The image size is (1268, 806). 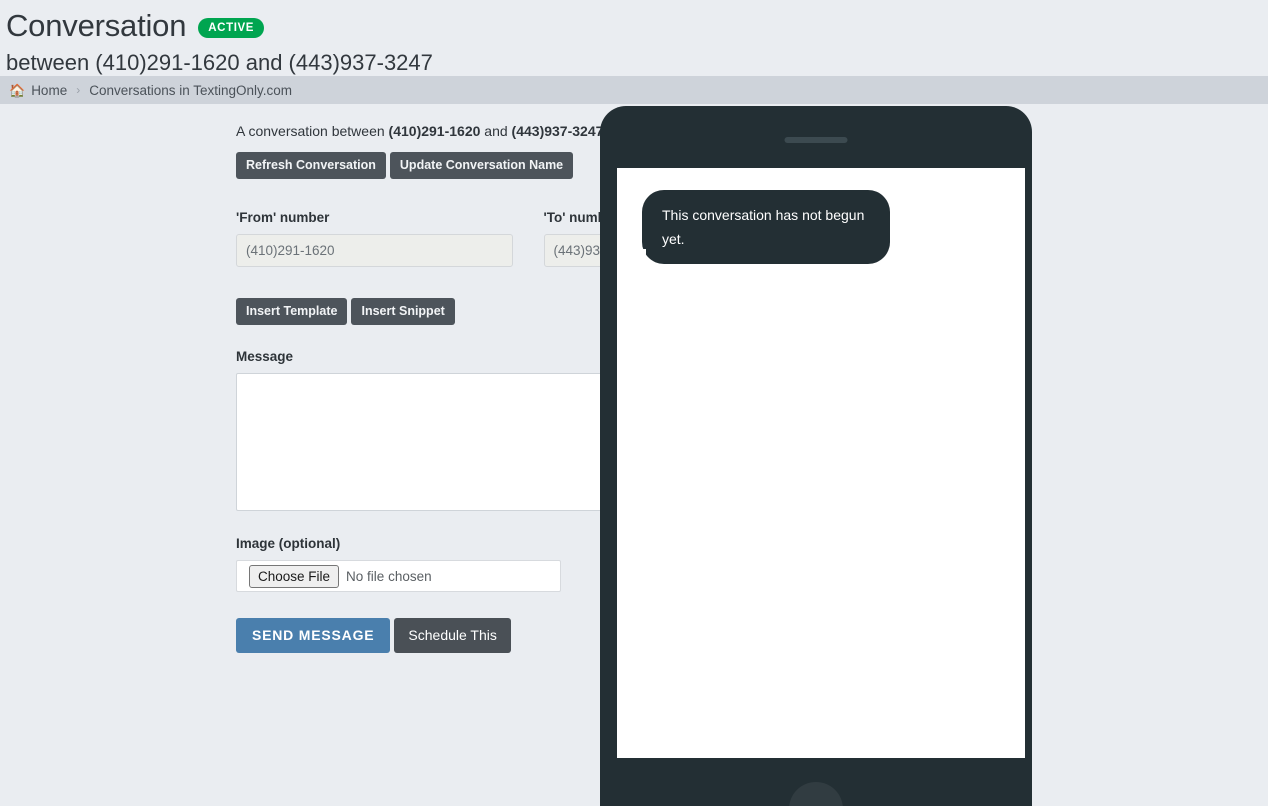 What do you see at coordinates (313, 635) in the screenshot?
I see `send-message-button: SEND MESSAGE` at bounding box center [313, 635].